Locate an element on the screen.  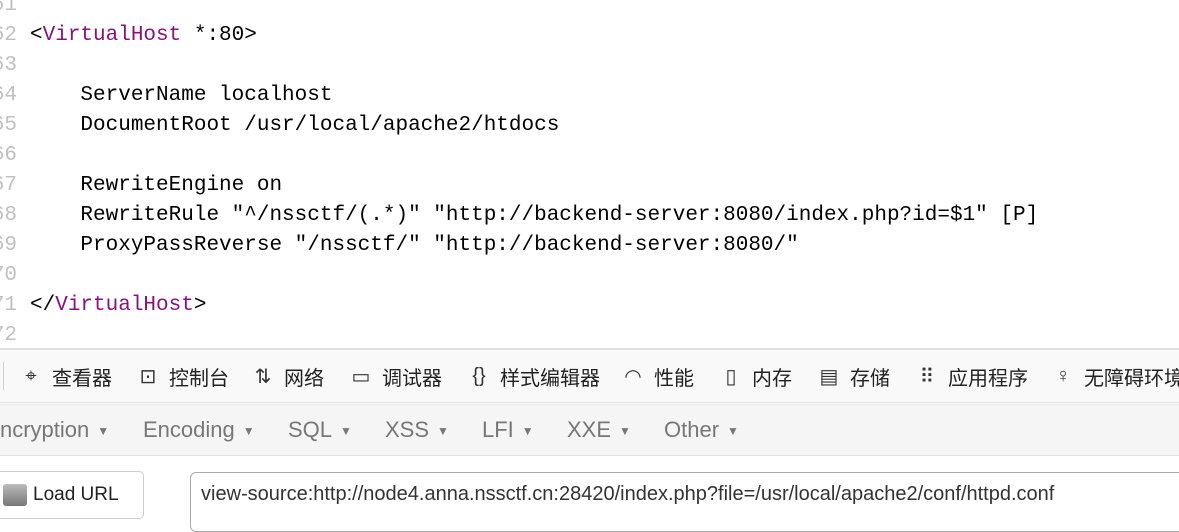
menu-label: ncryption is located at coordinates (45, 429).